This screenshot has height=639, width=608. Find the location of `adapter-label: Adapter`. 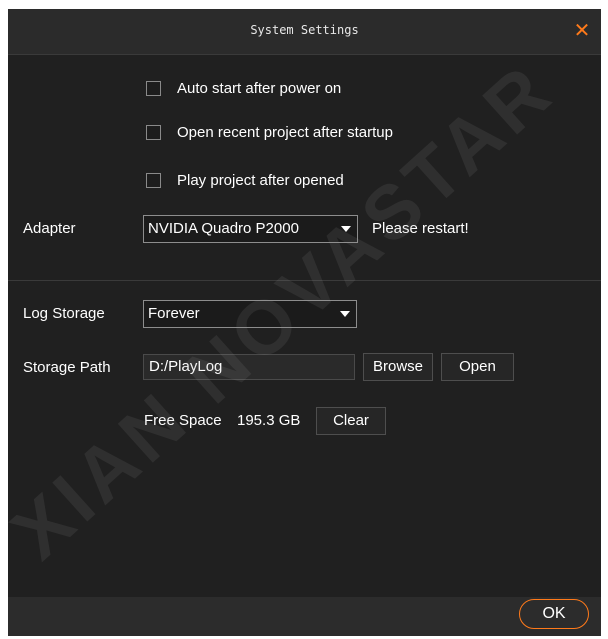

adapter-label: Adapter is located at coordinates (49, 228).